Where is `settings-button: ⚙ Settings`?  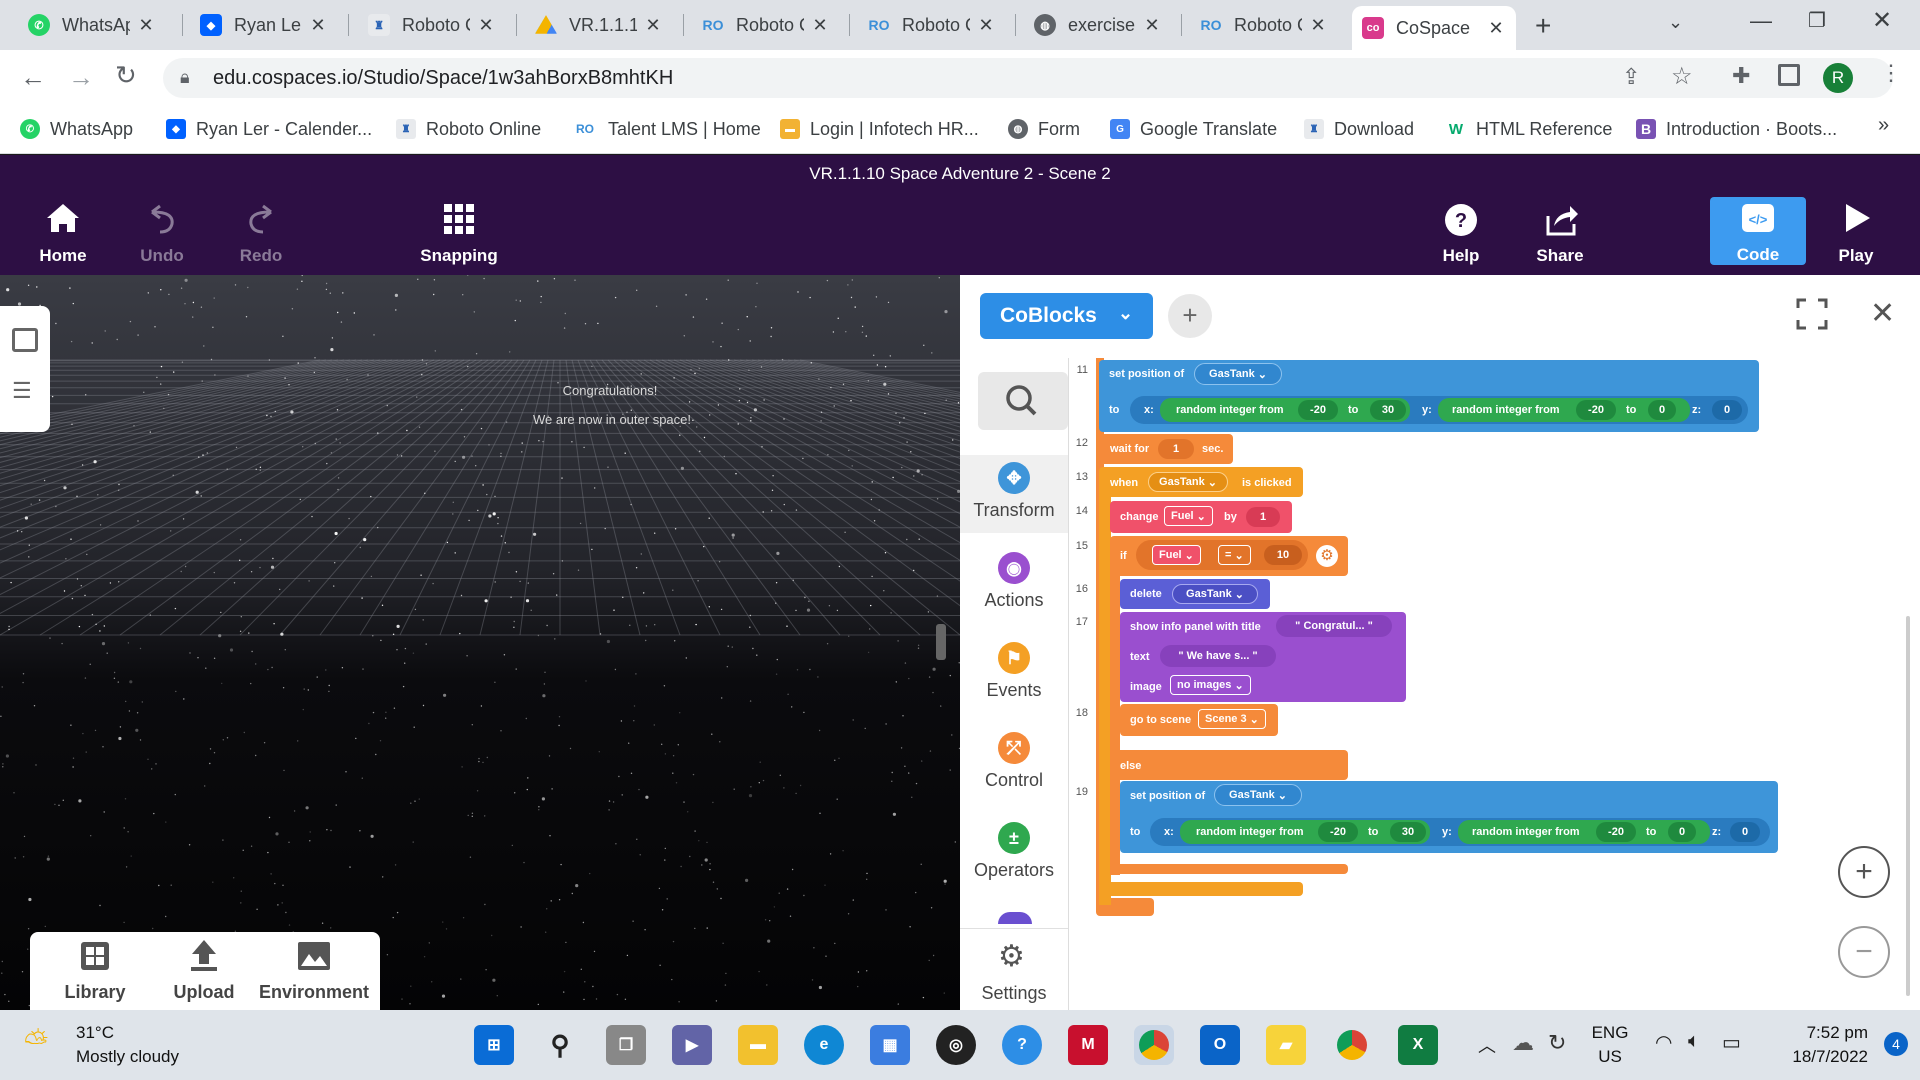
settings-button: ⚙ Settings is located at coordinates (1014, 969).